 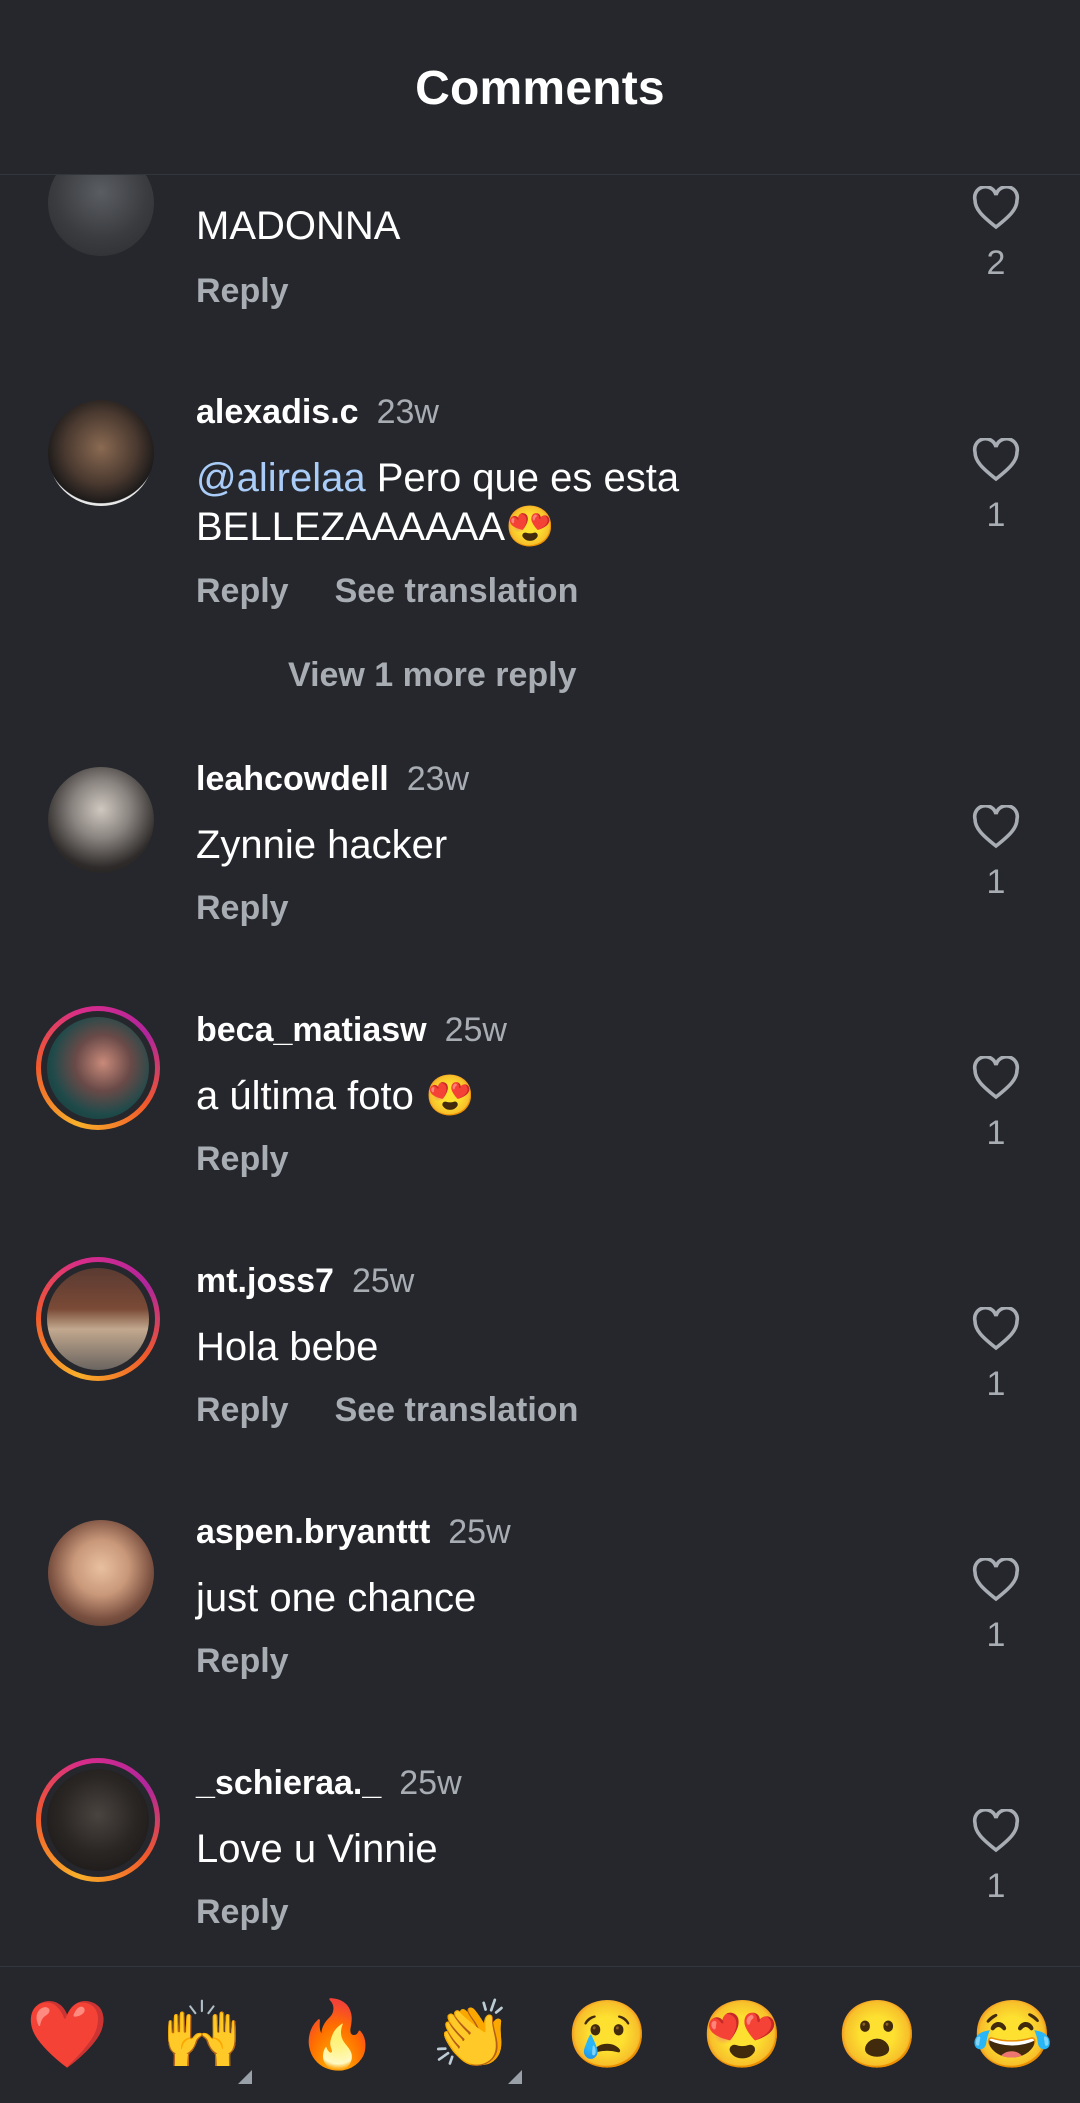 I want to click on username: beca_matiasw, so click(x=311, y=1030).